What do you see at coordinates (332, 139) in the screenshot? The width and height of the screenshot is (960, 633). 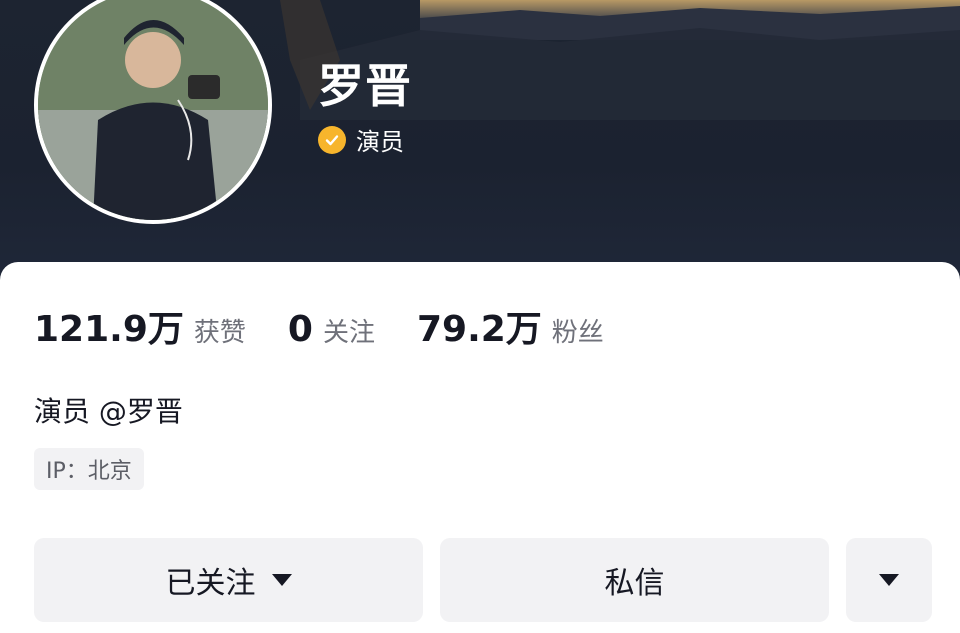 I see `verified-check-icon` at bounding box center [332, 139].